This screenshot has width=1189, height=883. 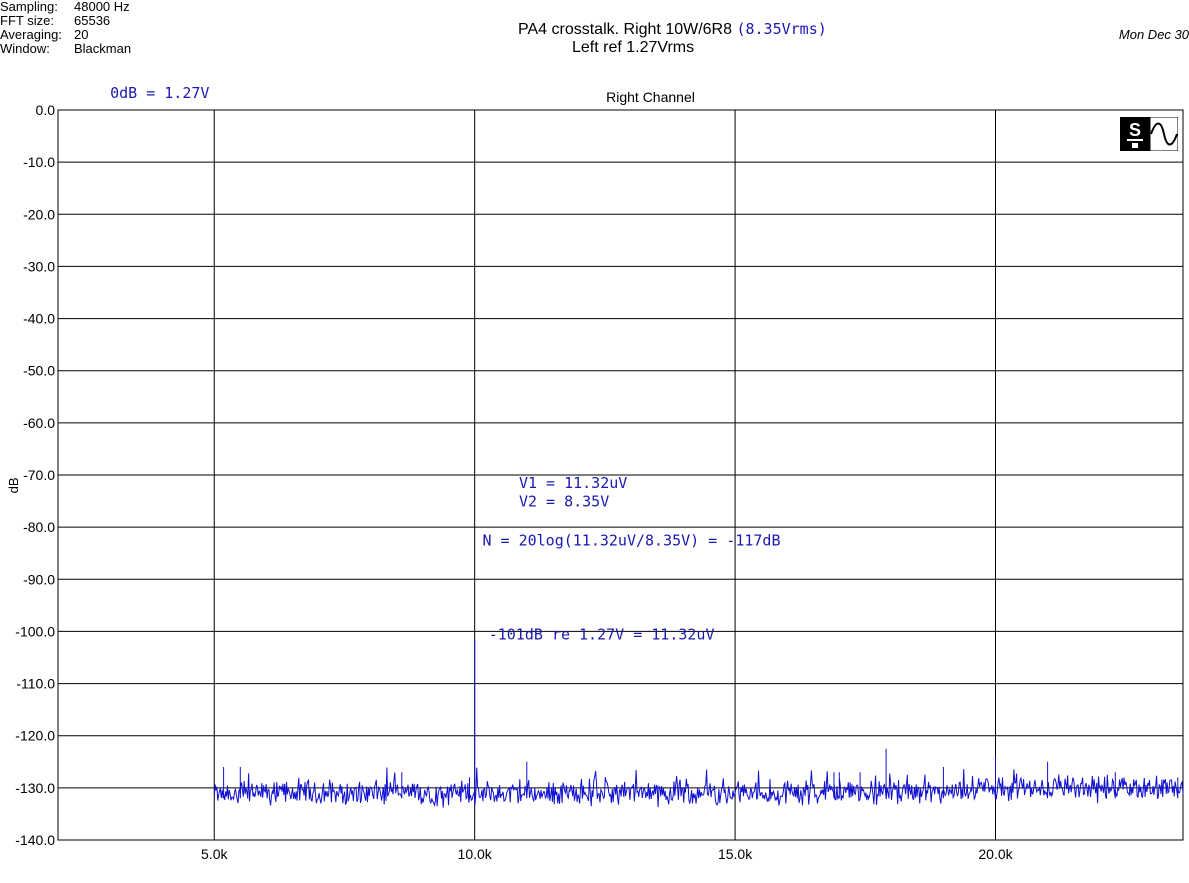 What do you see at coordinates (159, 93) in the screenshot?
I see `chart-annotation: 0dB = 1.27V` at bounding box center [159, 93].